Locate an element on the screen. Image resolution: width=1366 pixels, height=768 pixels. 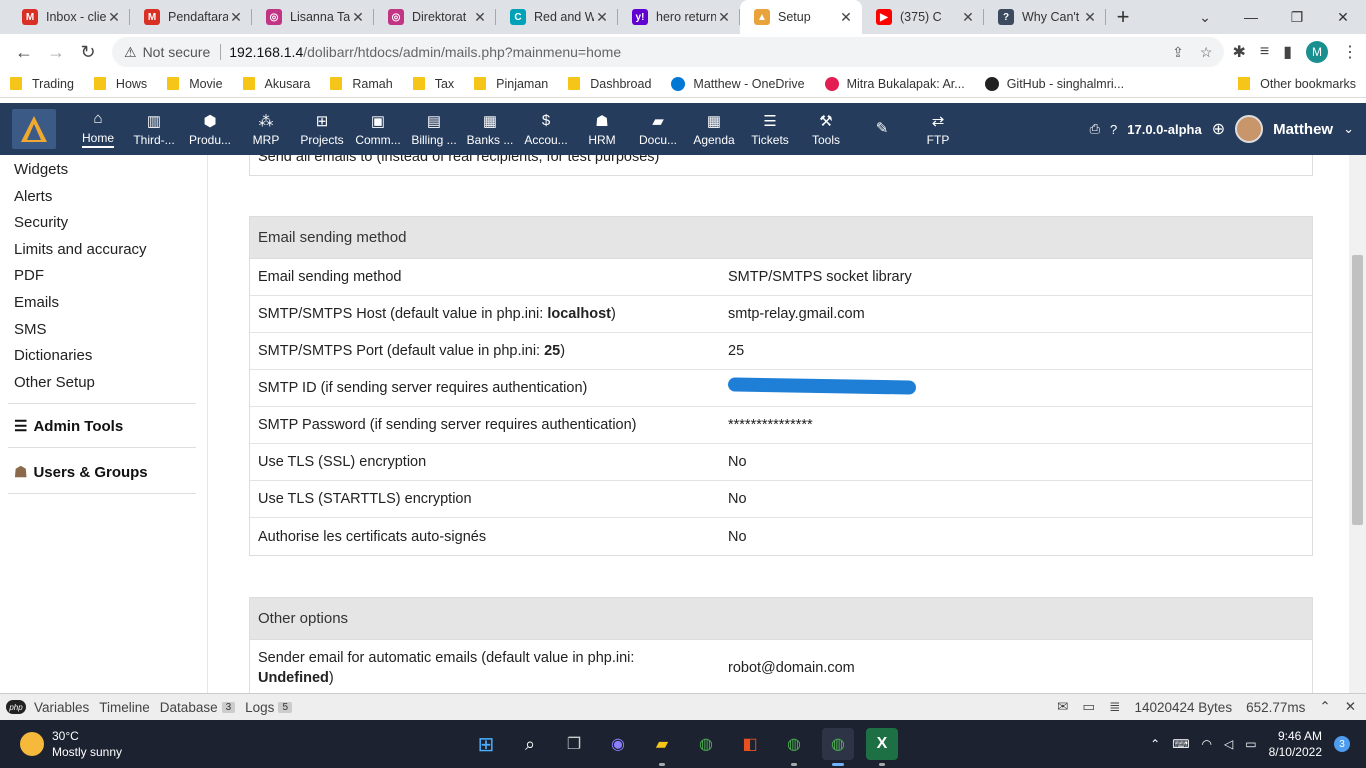
help-icon: ? is located at coordinates (1113, 129).